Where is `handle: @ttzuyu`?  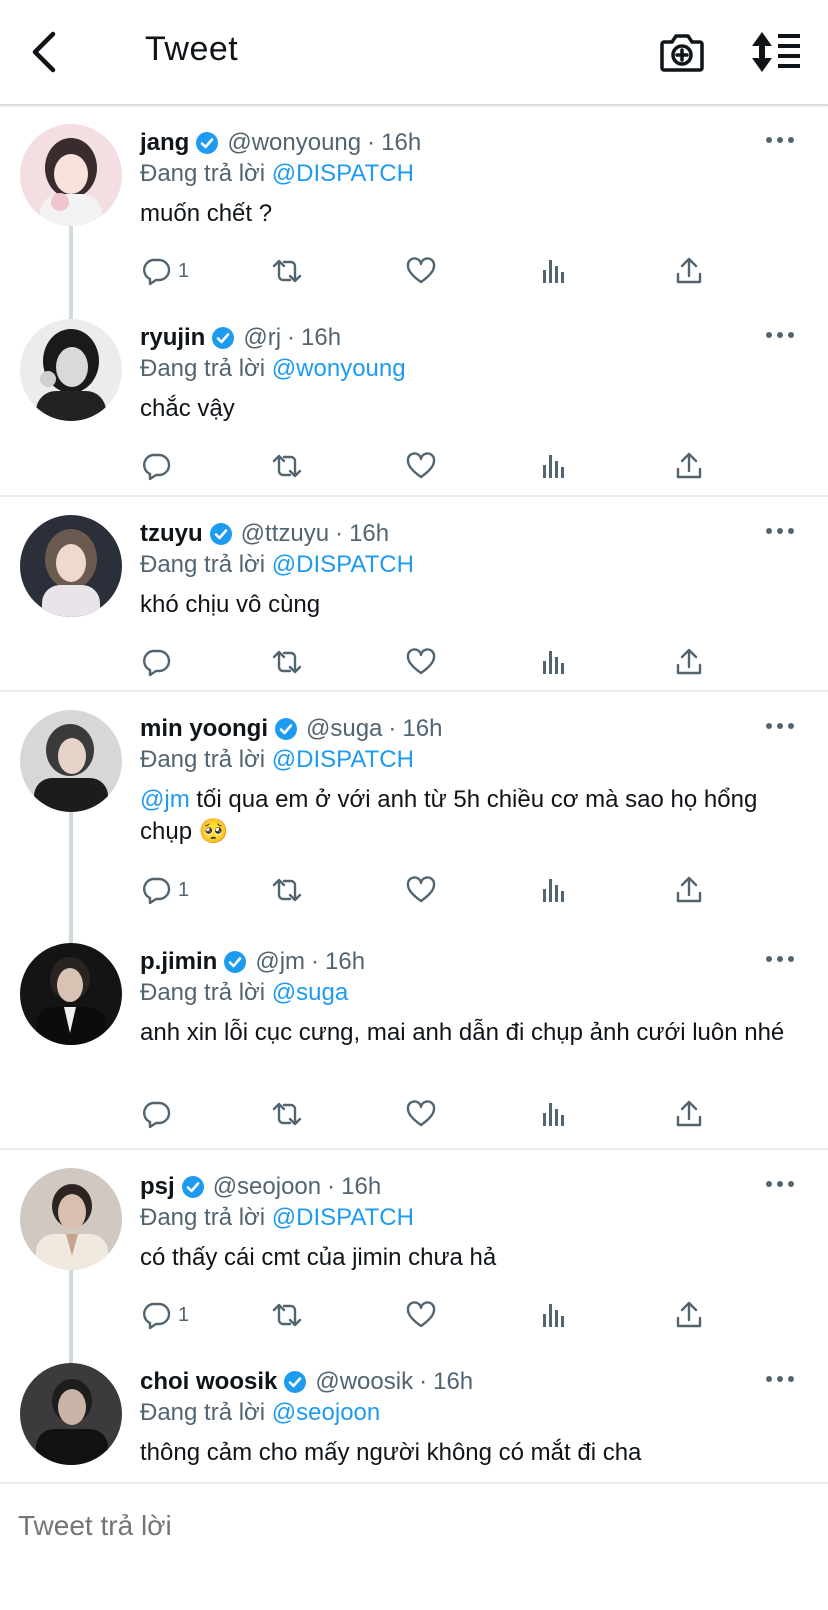 handle: @ttzuyu is located at coordinates (285, 533).